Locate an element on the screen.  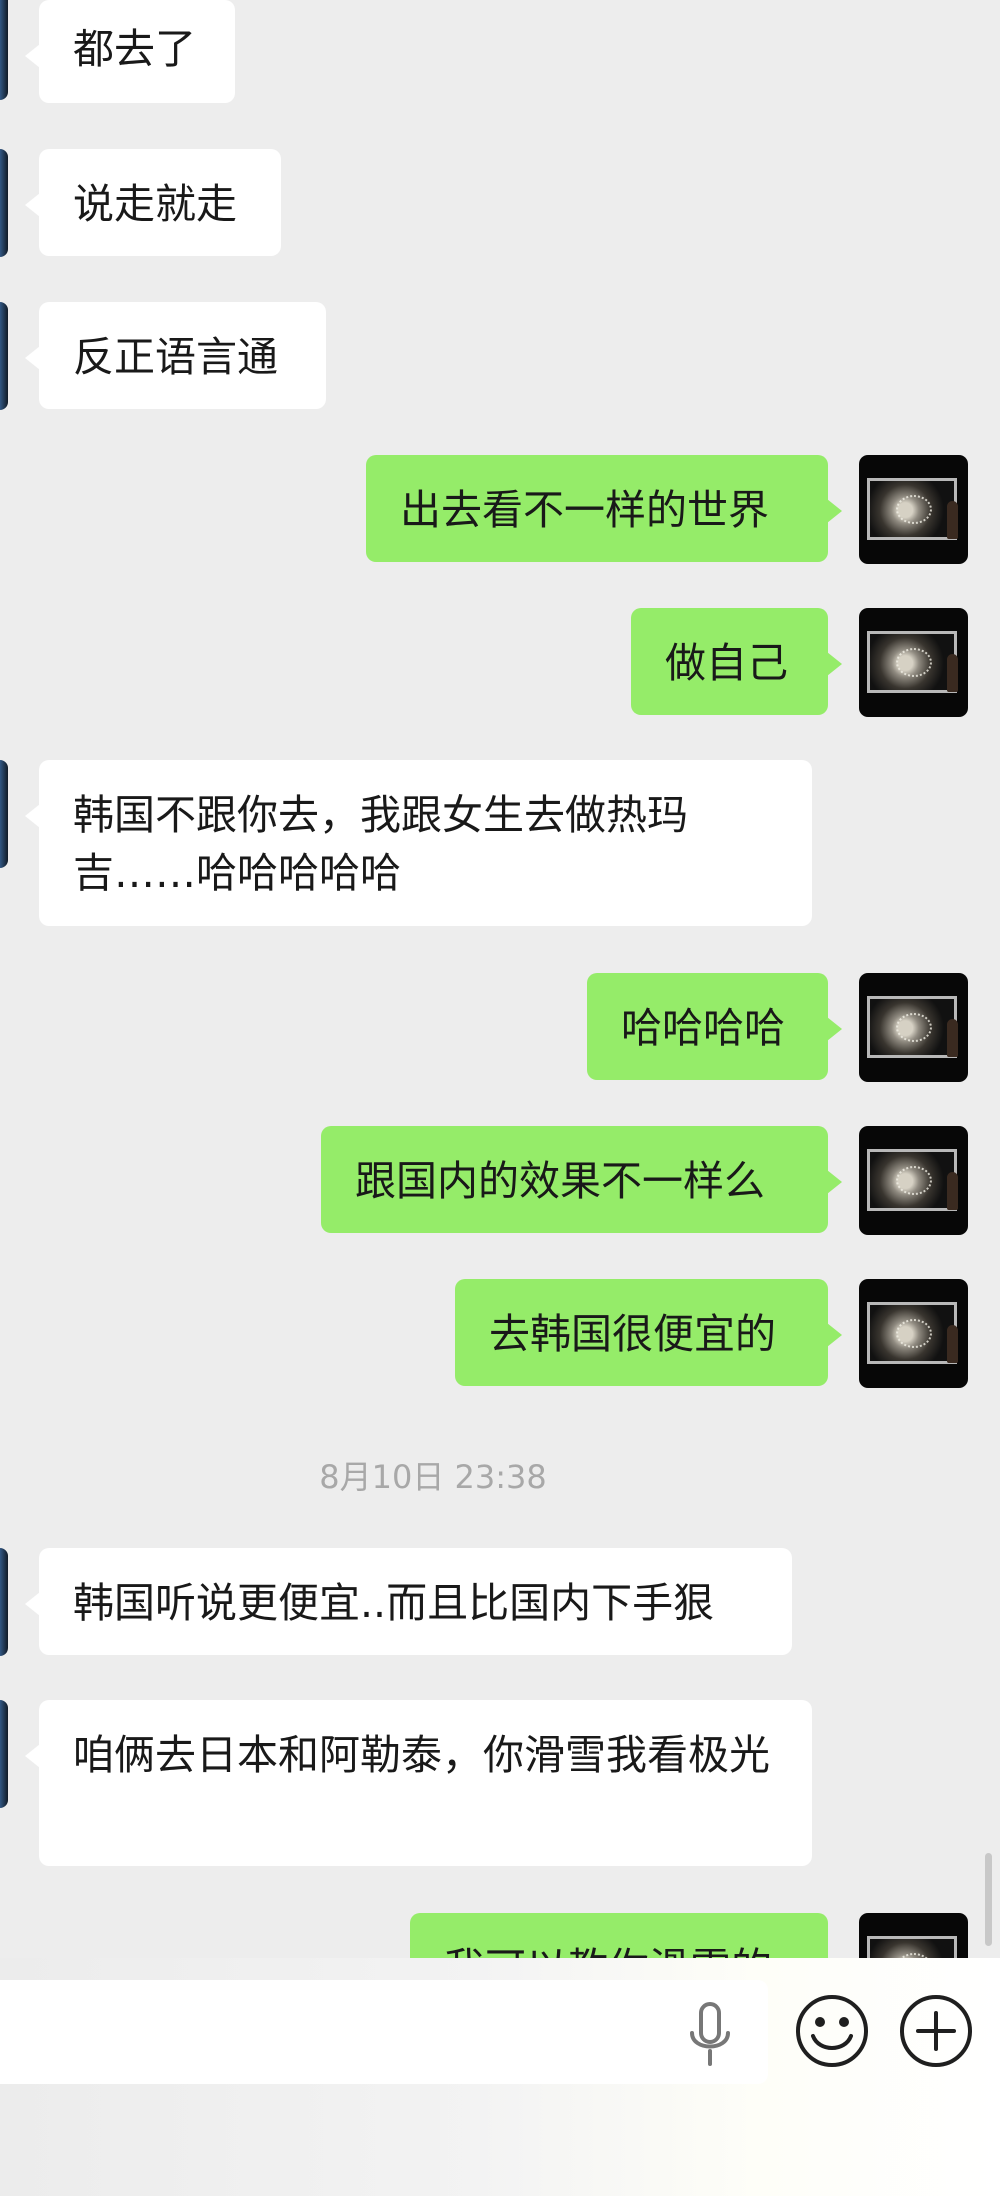
outgoing-message-bubble: 去韩国很便宜的 is located at coordinates (648, 1332).